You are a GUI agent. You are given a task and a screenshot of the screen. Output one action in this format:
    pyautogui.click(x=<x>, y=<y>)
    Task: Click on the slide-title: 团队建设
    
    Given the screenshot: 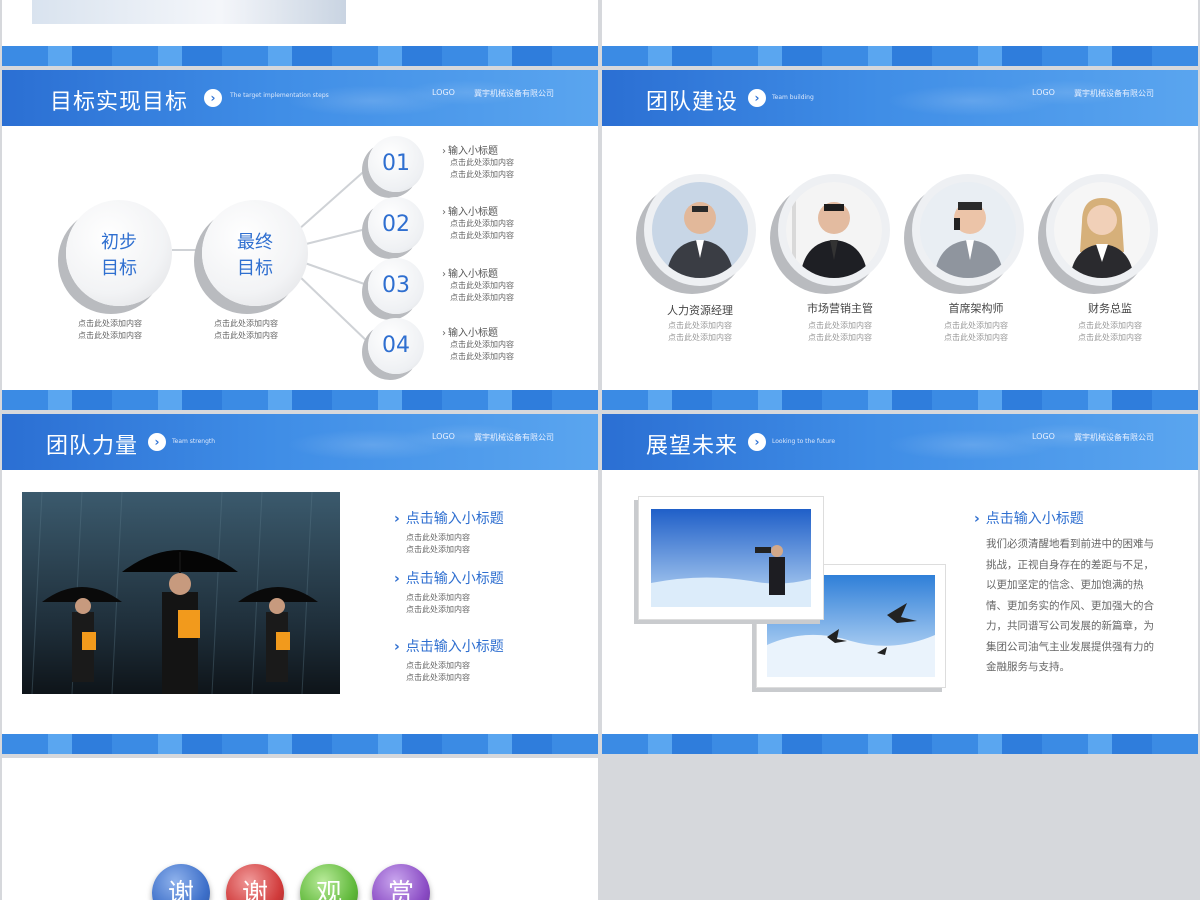 What is the action you would take?
    pyautogui.click(x=692, y=102)
    